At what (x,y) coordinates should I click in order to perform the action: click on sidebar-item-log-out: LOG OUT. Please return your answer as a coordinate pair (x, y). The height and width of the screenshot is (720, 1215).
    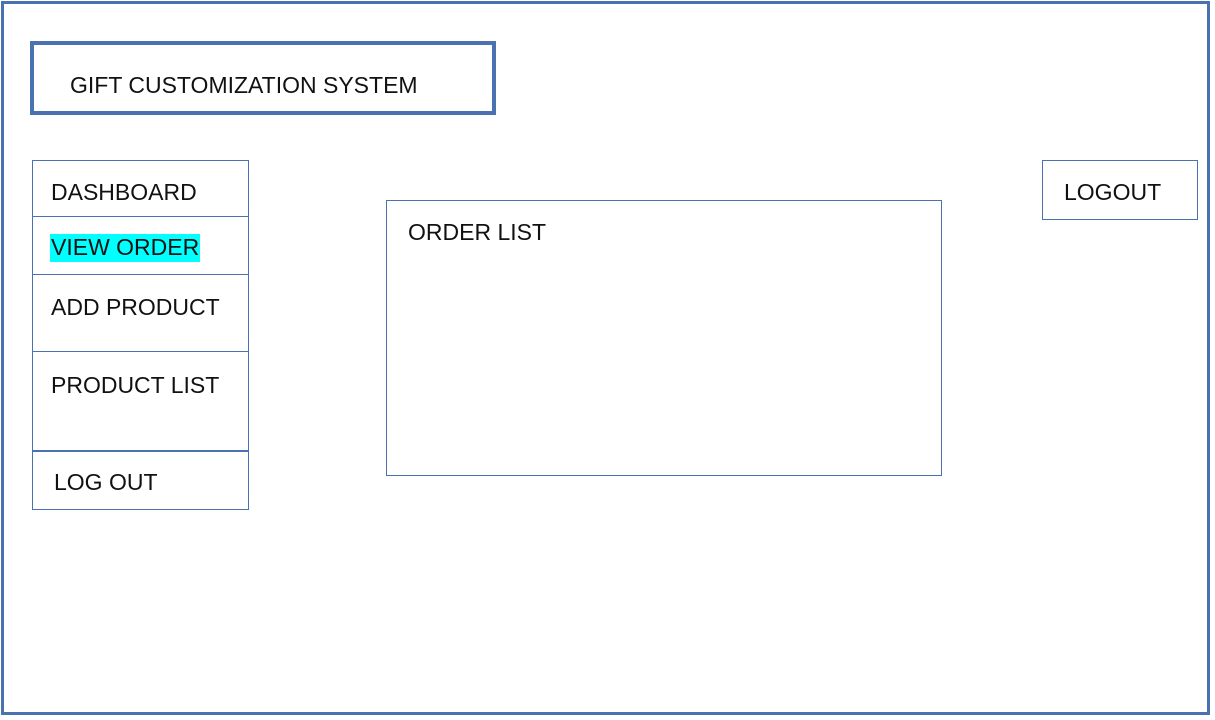
    Looking at the image, I should click on (140, 480).